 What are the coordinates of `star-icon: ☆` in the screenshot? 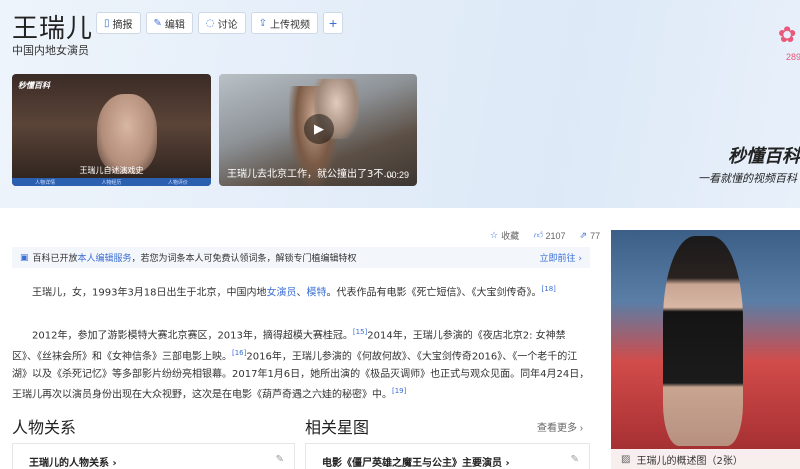 It's located at (494, 235).